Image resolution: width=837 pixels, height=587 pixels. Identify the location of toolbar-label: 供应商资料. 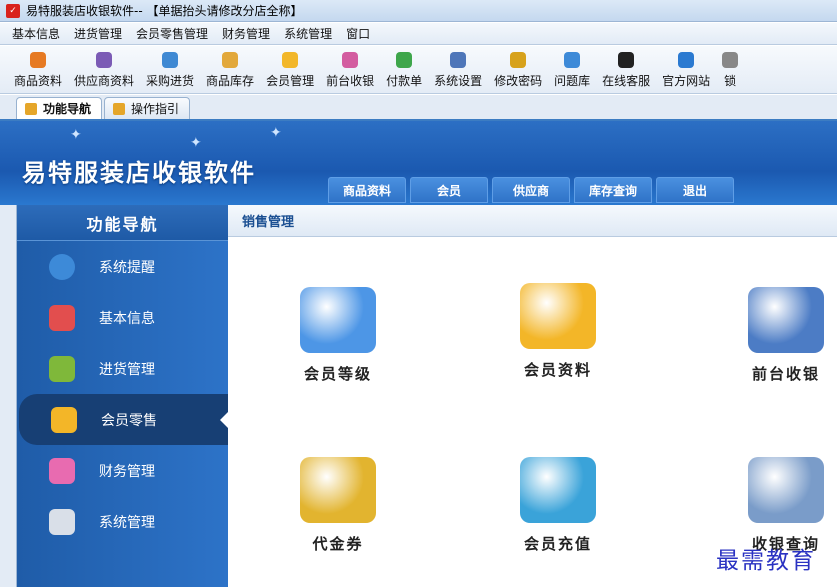
(104, 81).